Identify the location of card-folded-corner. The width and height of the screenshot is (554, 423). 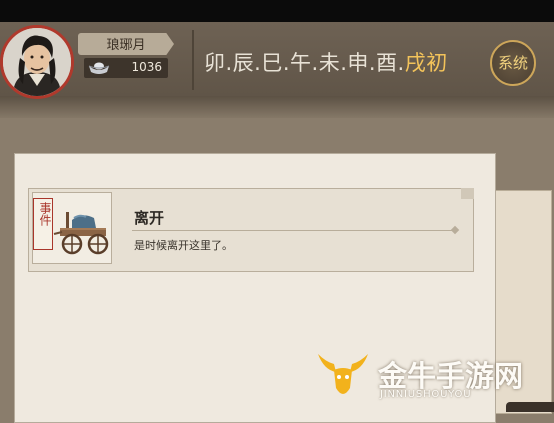
(467, 193).